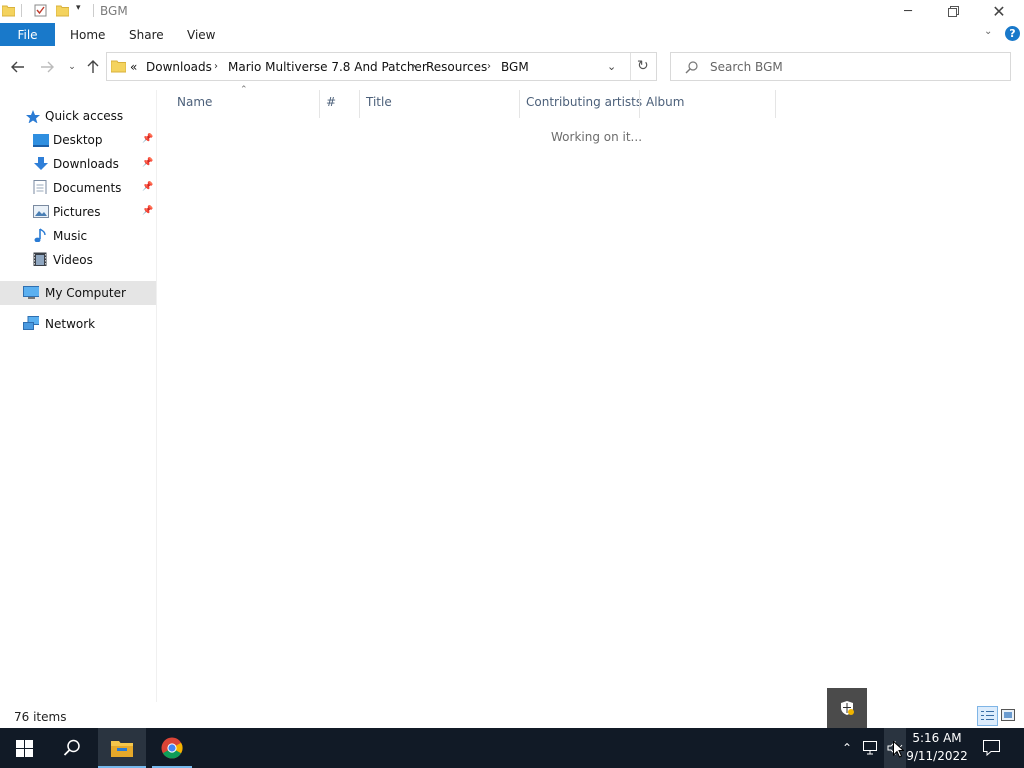  Describe the element at coordinates (114, 11) in the screenshot. I see `window-title: BGM` at that location.